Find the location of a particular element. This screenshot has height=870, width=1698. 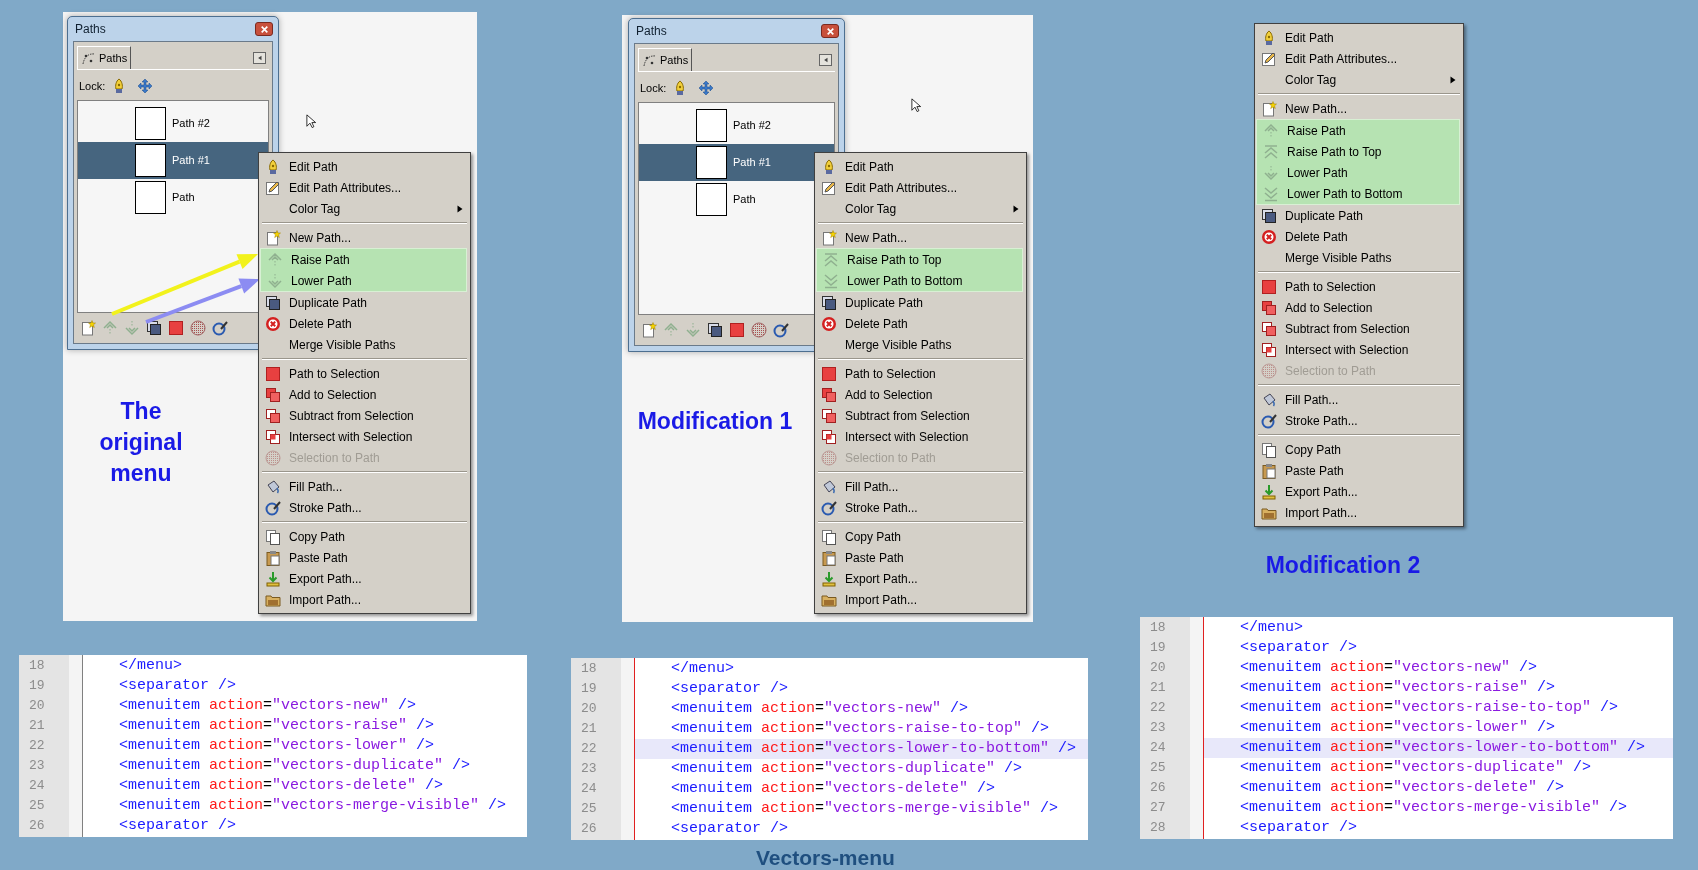

filled-square-icon is located at coordinates (273, 373).